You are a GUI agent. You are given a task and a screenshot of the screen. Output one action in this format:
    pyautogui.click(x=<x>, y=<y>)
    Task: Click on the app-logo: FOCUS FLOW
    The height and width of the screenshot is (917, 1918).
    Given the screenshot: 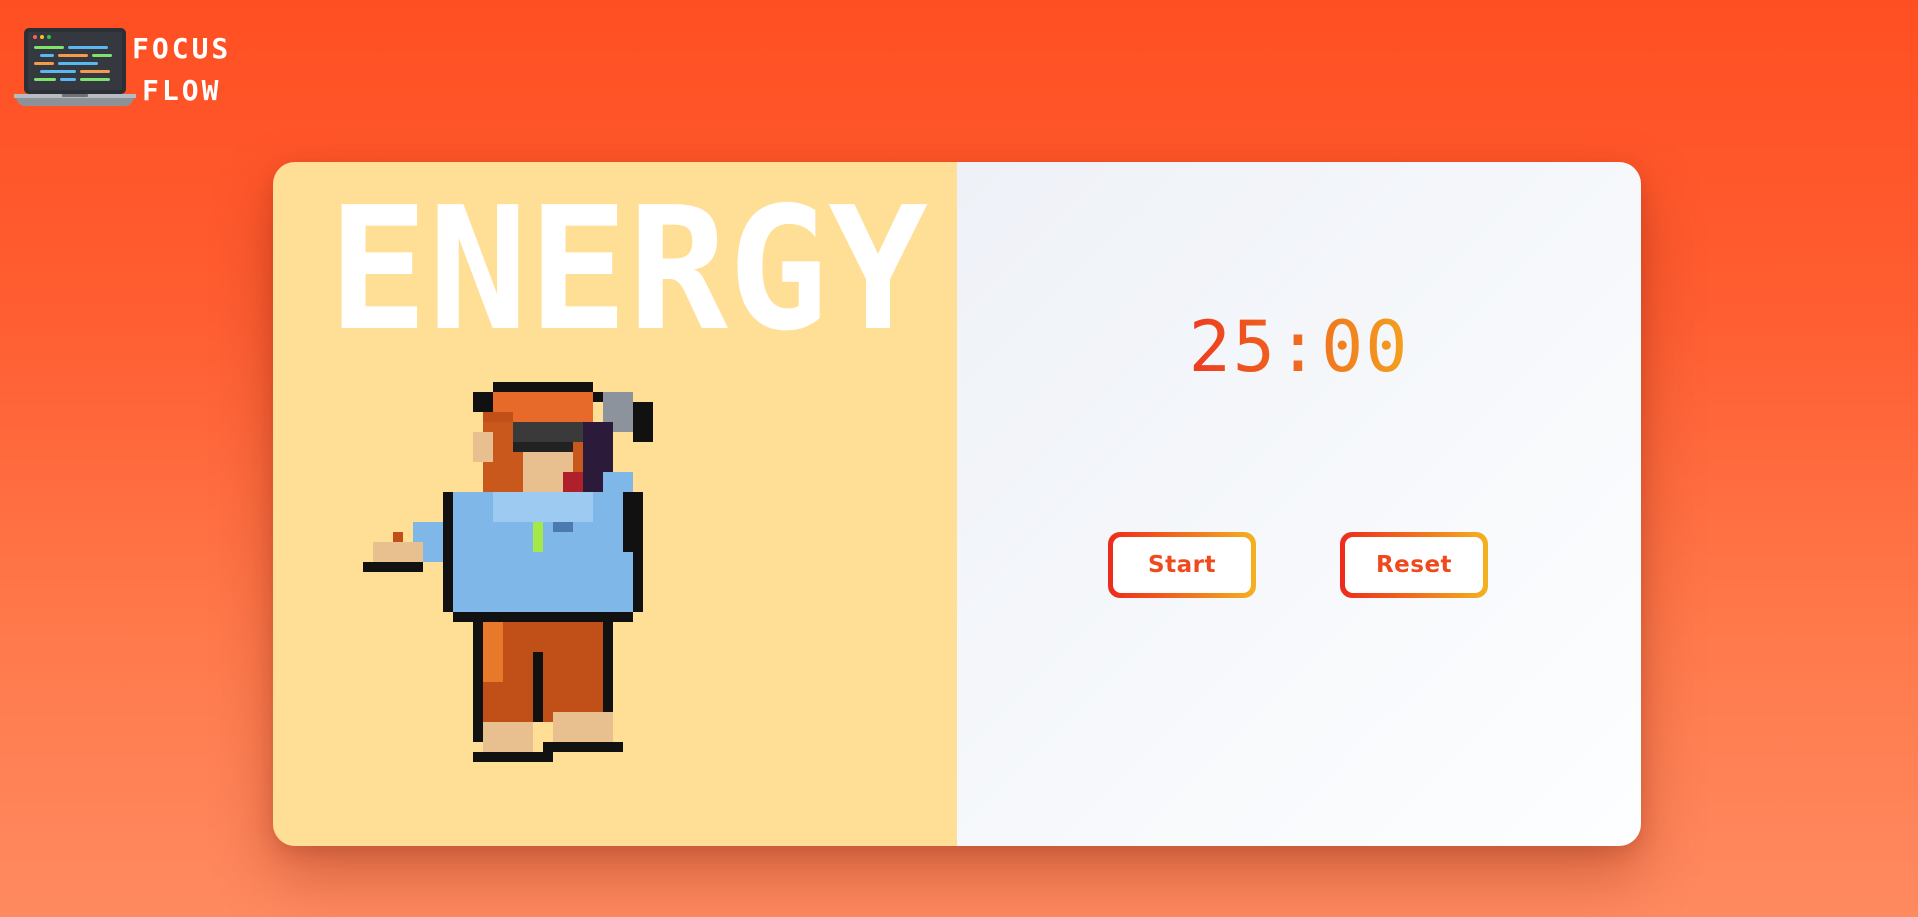 What is the action you would take?
    pyautogui.click(x=149, y=68)
    